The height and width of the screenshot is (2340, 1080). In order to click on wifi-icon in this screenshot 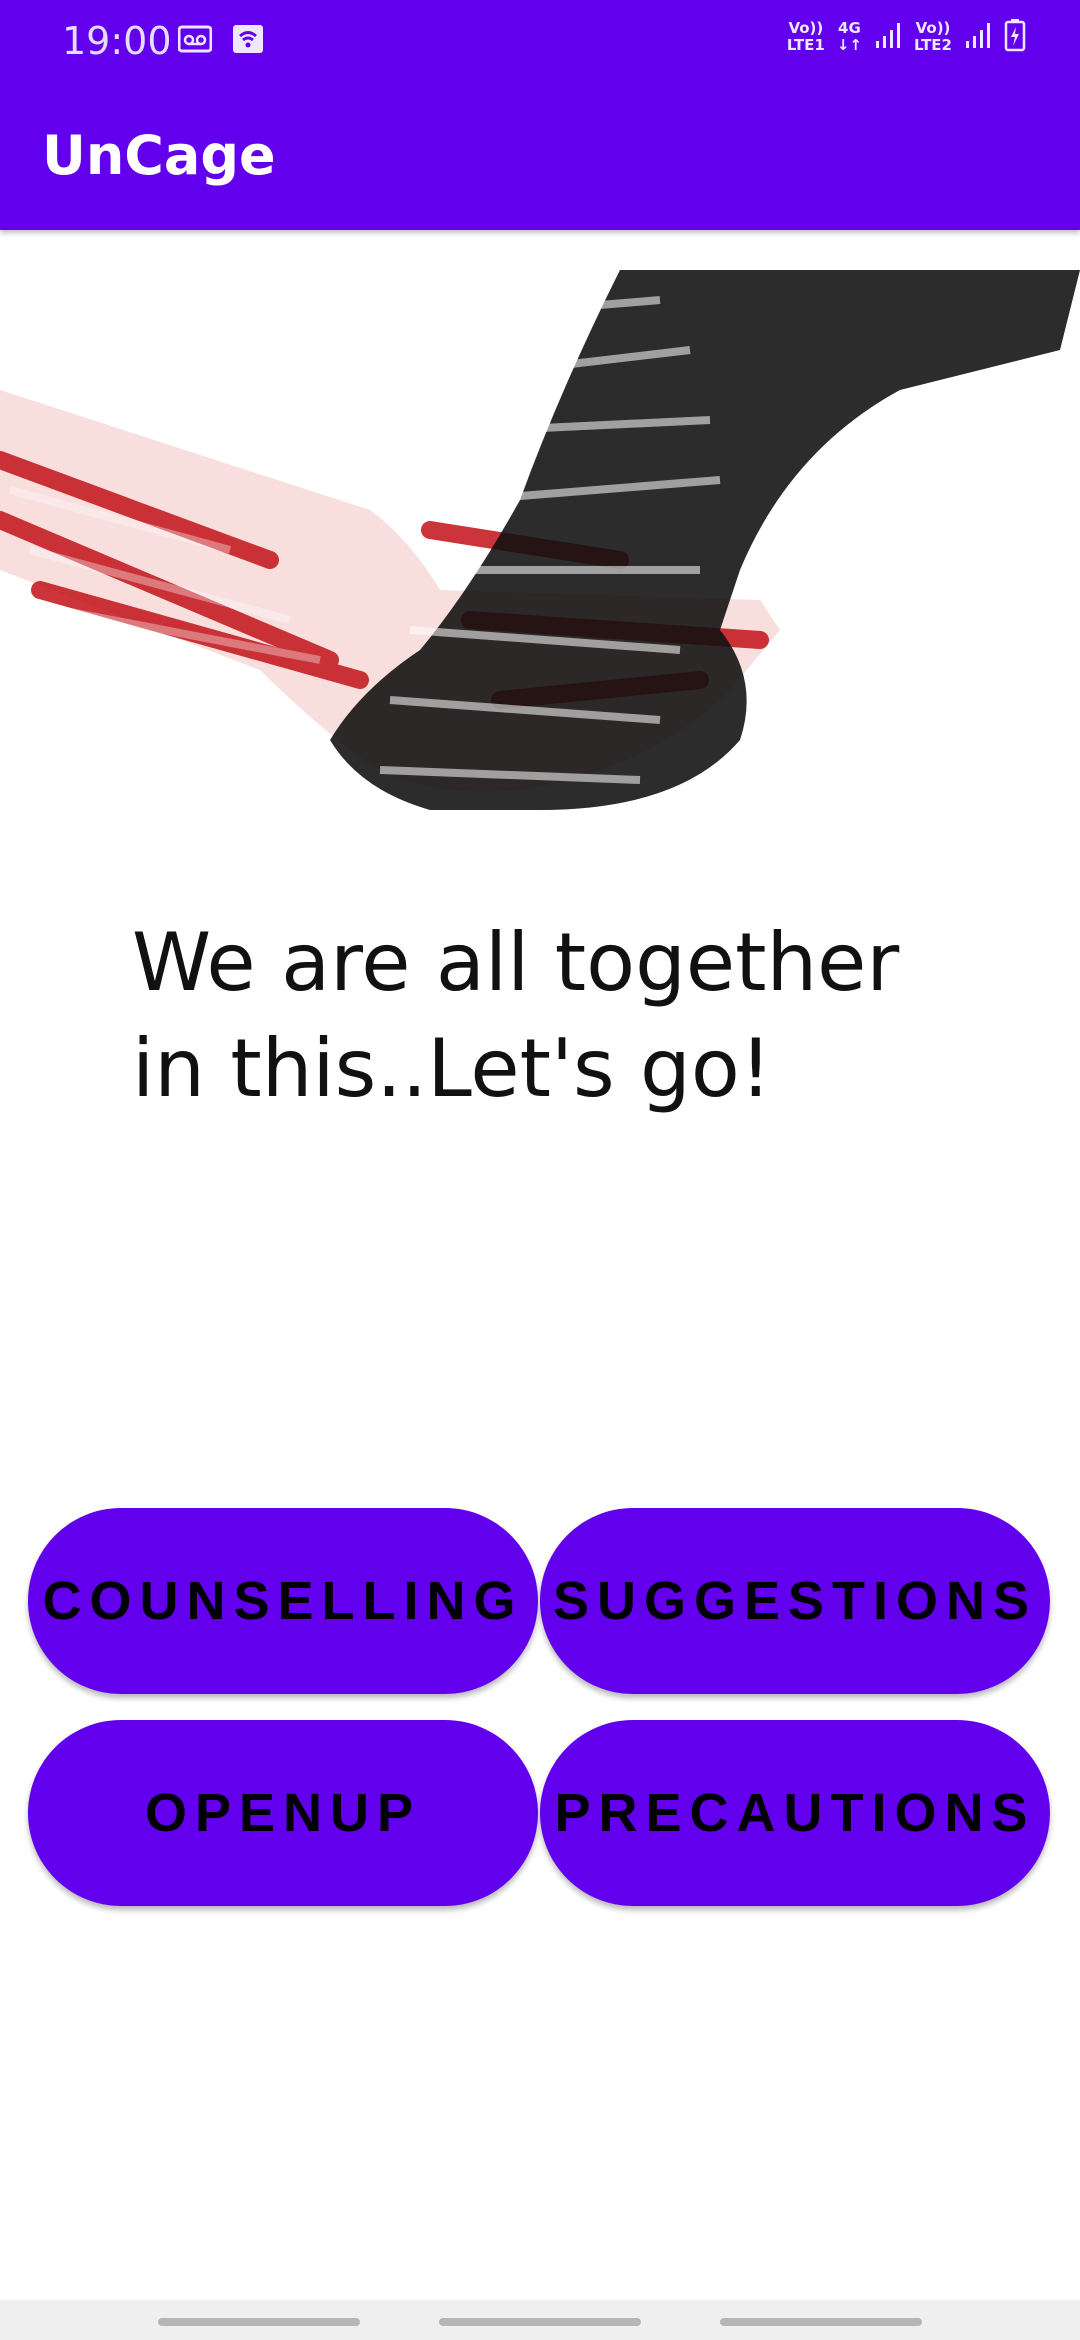, I will do `click(248, 41)`.